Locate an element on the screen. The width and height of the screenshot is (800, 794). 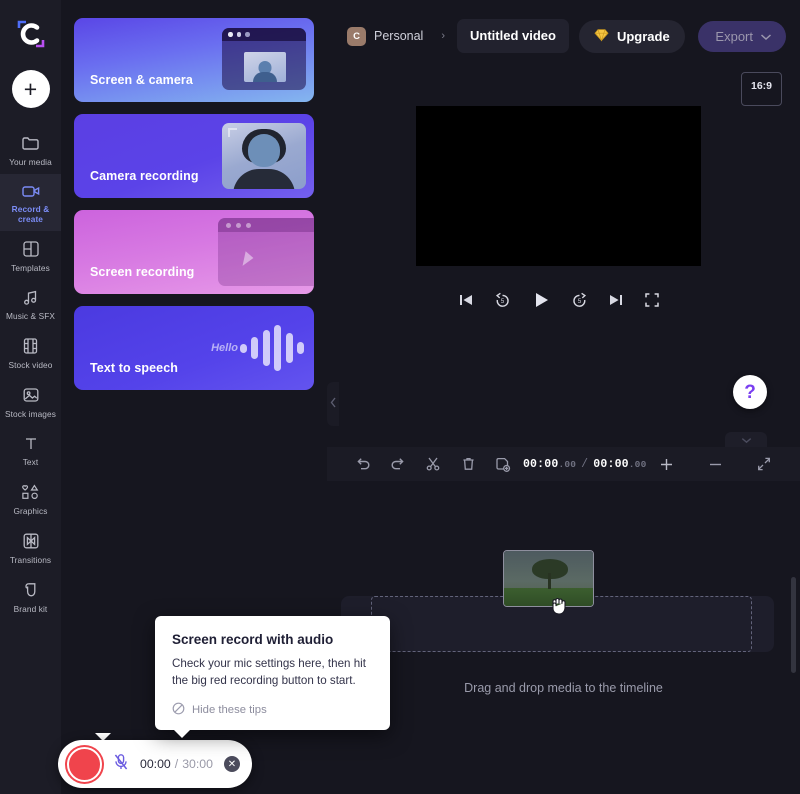
tip-arrow is located at coordinates (182, 733).